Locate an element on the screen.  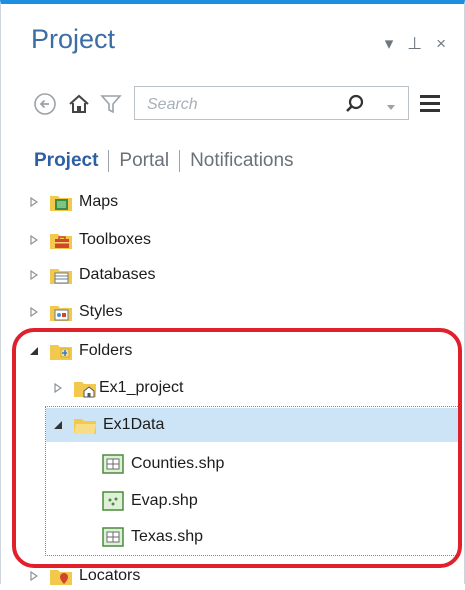
tree-item-evap-shp: Evap.shp is located at coordinates (149, 501).